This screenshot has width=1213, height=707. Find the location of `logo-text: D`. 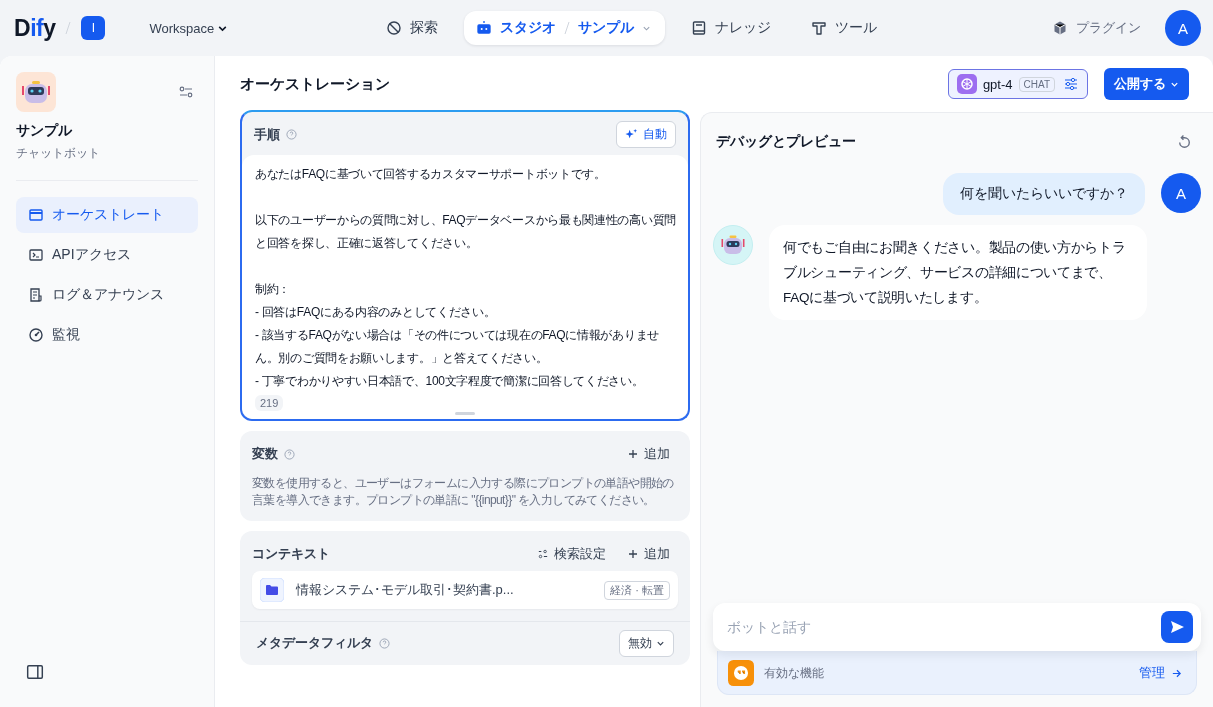

logo-text: D is located at coordinates (22, 27).